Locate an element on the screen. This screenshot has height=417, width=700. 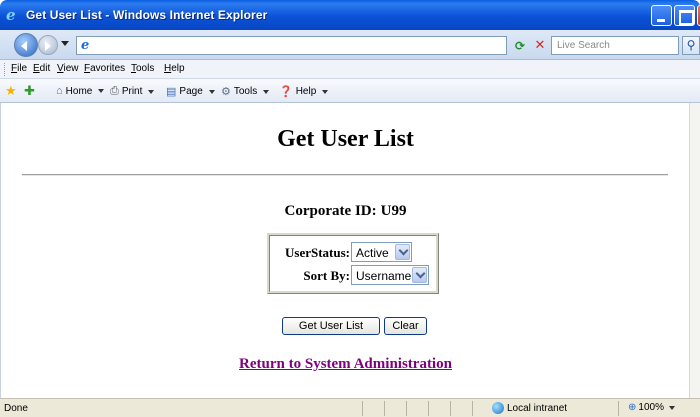
page-icon: e is located at coordinates (85, 45).